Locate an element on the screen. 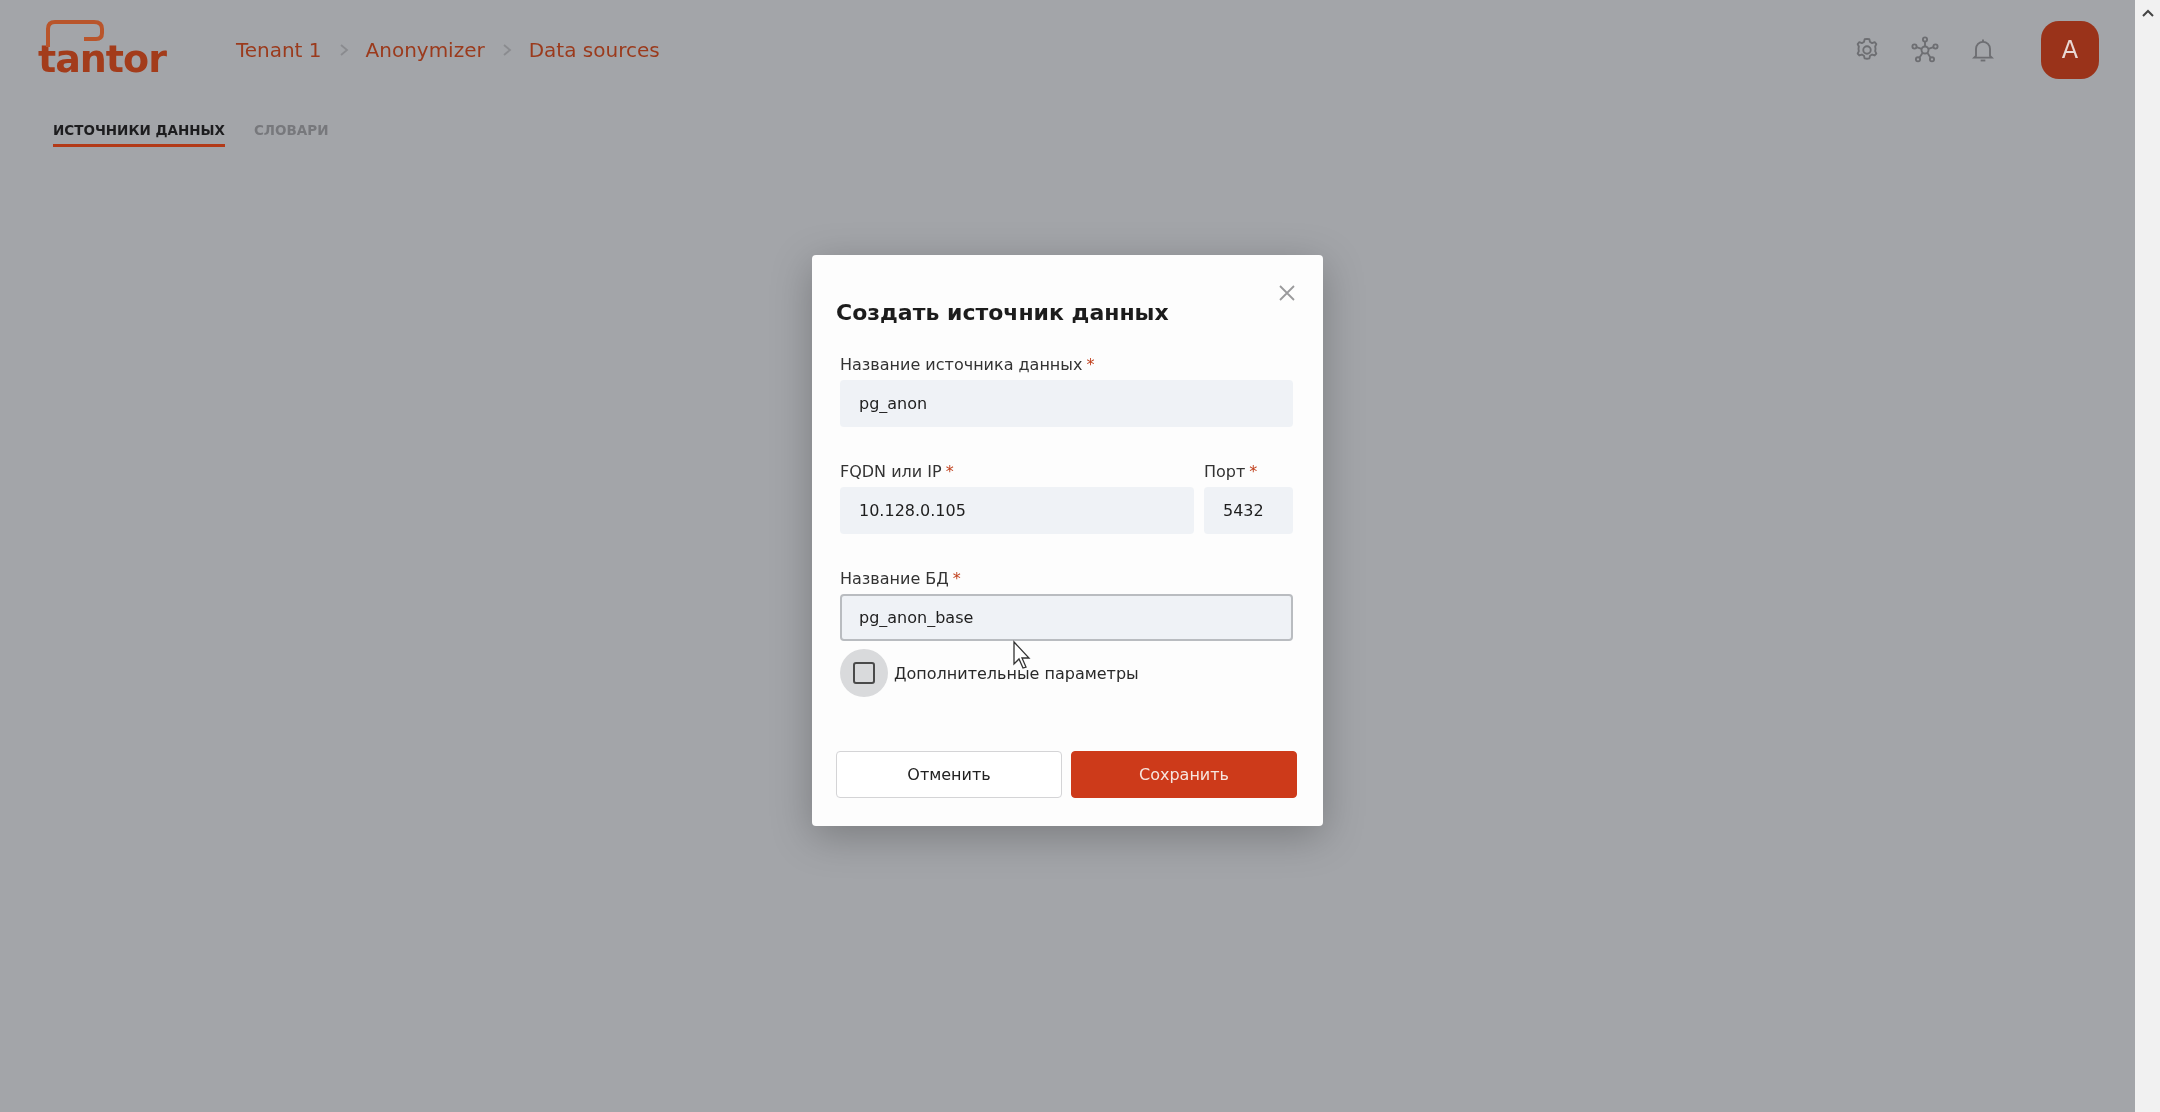 The height and width of the screenshot is (1112, 2160). text-field: pg_anon_base is located at coordinates (1066, 617).